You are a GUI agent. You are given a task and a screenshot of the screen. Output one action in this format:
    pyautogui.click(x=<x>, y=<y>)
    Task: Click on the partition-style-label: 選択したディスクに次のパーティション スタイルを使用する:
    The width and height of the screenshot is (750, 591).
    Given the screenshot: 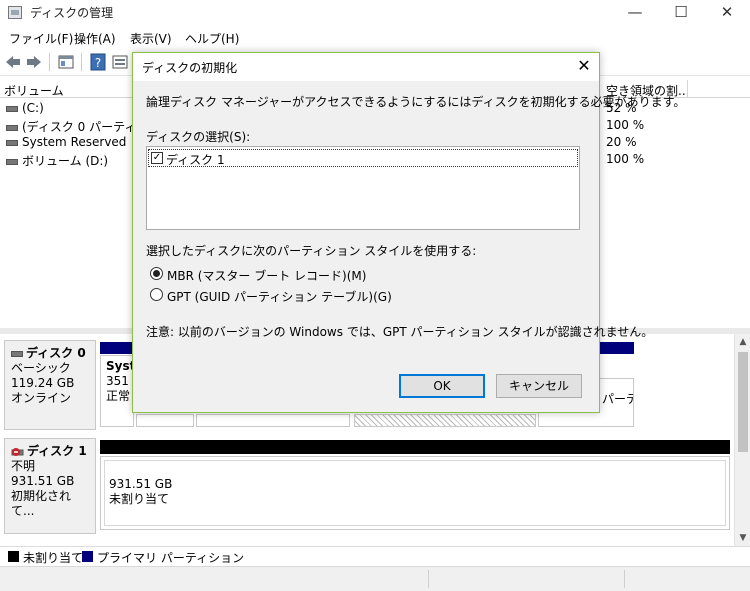 What is the action you would take?
    pyautogui.click(x=311, y=251)
    